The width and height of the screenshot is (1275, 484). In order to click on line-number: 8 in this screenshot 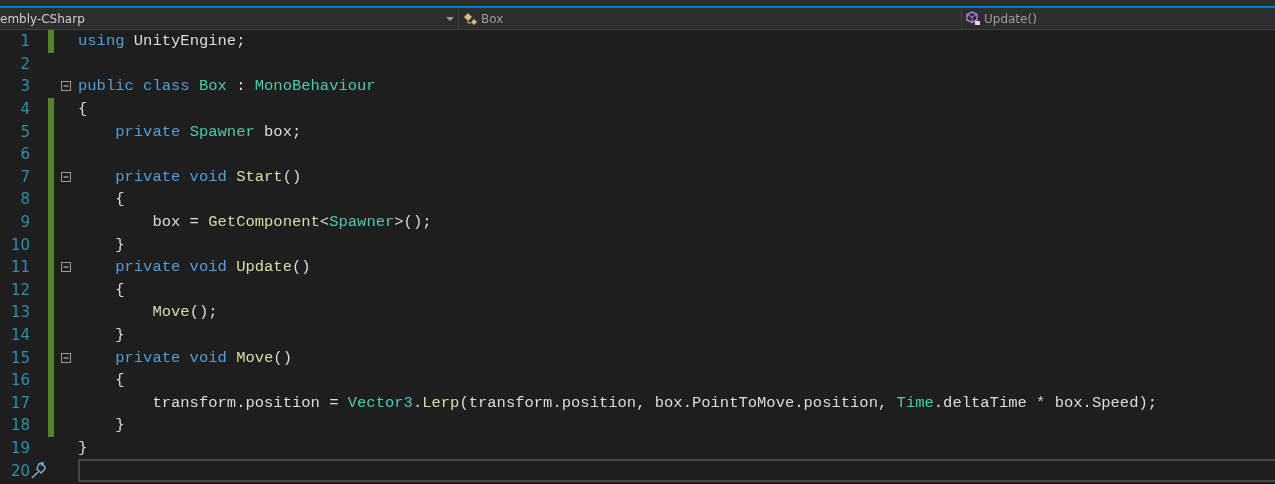, I will do `click(24, 199)`.